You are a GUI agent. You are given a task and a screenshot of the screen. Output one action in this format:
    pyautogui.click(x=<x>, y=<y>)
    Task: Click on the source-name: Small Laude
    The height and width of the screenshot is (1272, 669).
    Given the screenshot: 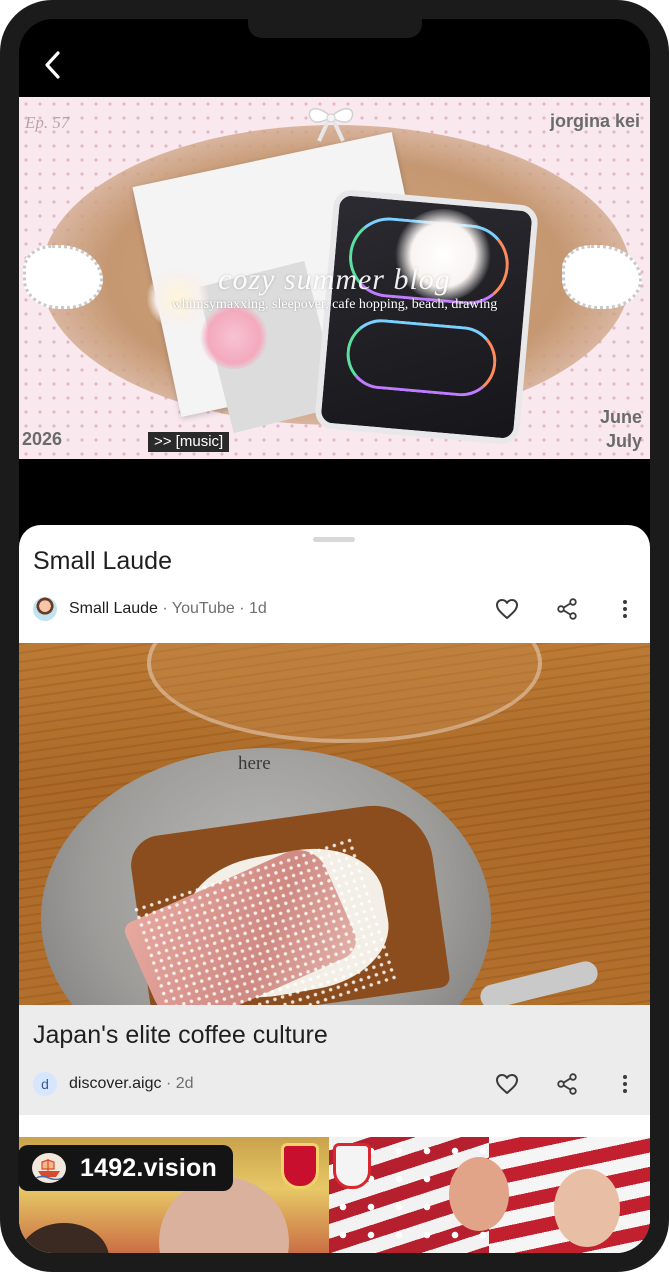 What is the action you would take?
    pyautogui.click(x=113, y=609)
    